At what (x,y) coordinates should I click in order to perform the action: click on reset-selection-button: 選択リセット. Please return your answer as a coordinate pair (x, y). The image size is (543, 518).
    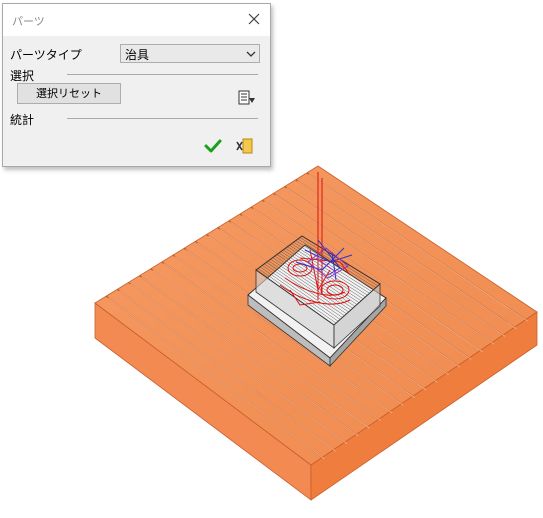
    Looking at the image, I should click on (69, 93).